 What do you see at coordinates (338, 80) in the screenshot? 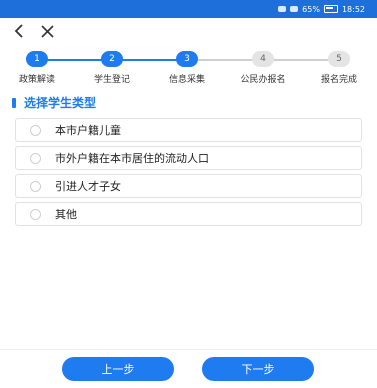
I see `step-label: 报名完成` at bounding box center [338, 80].